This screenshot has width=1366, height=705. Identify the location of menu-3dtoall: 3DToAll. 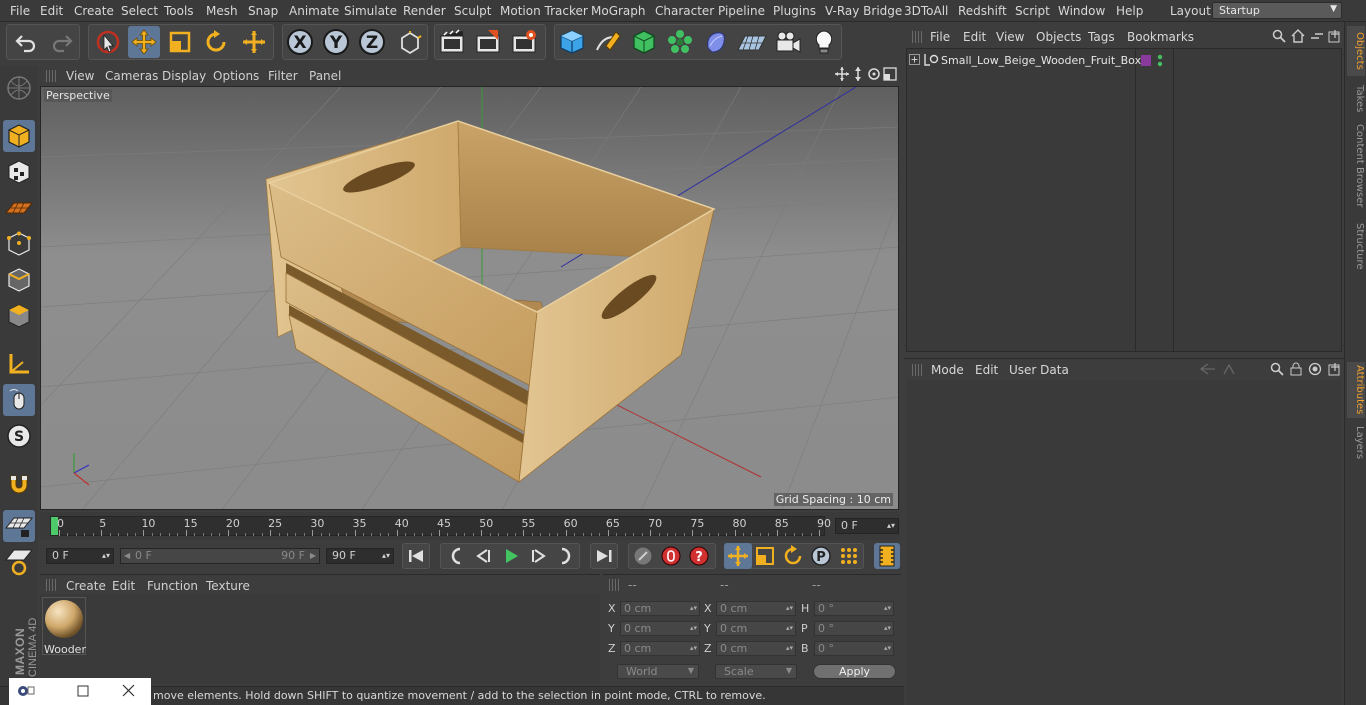
(926, 11).